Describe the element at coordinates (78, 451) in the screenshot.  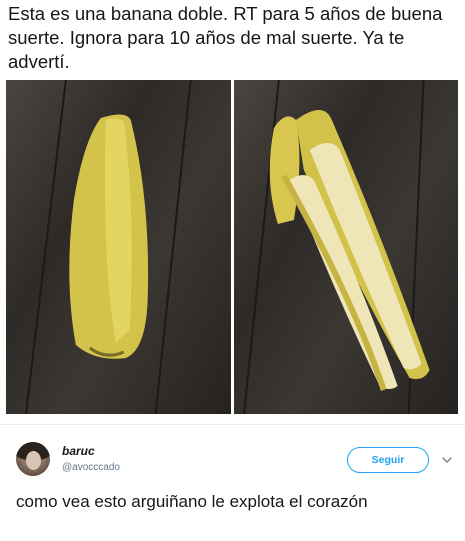
I see `display-name: baruc` at that location.